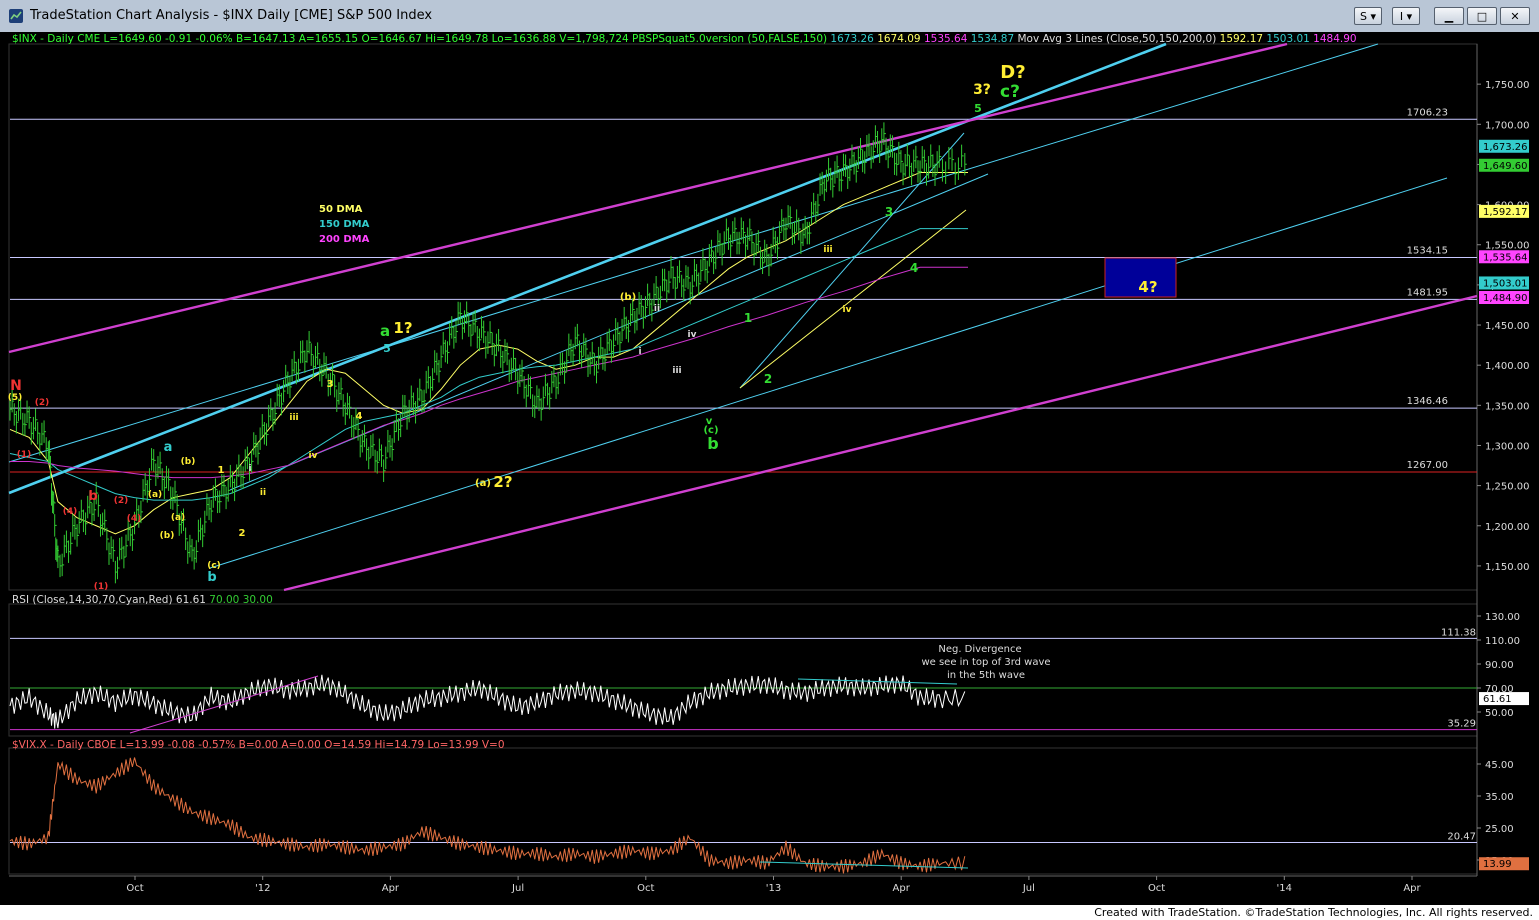  I want to click on x-tick-label: '14, so click(1284, 888).